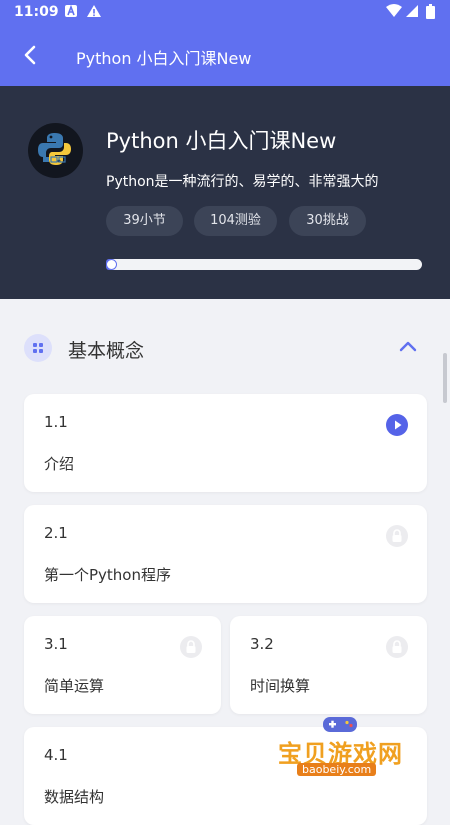 Image resolution: width=450 pixels, height=825 pixels. What do you see at coordinates (225, 554) in the screenshot?
I see `lesson-card-2-1: 2.1 第一个Python程序` at bounding box center [225, 554].